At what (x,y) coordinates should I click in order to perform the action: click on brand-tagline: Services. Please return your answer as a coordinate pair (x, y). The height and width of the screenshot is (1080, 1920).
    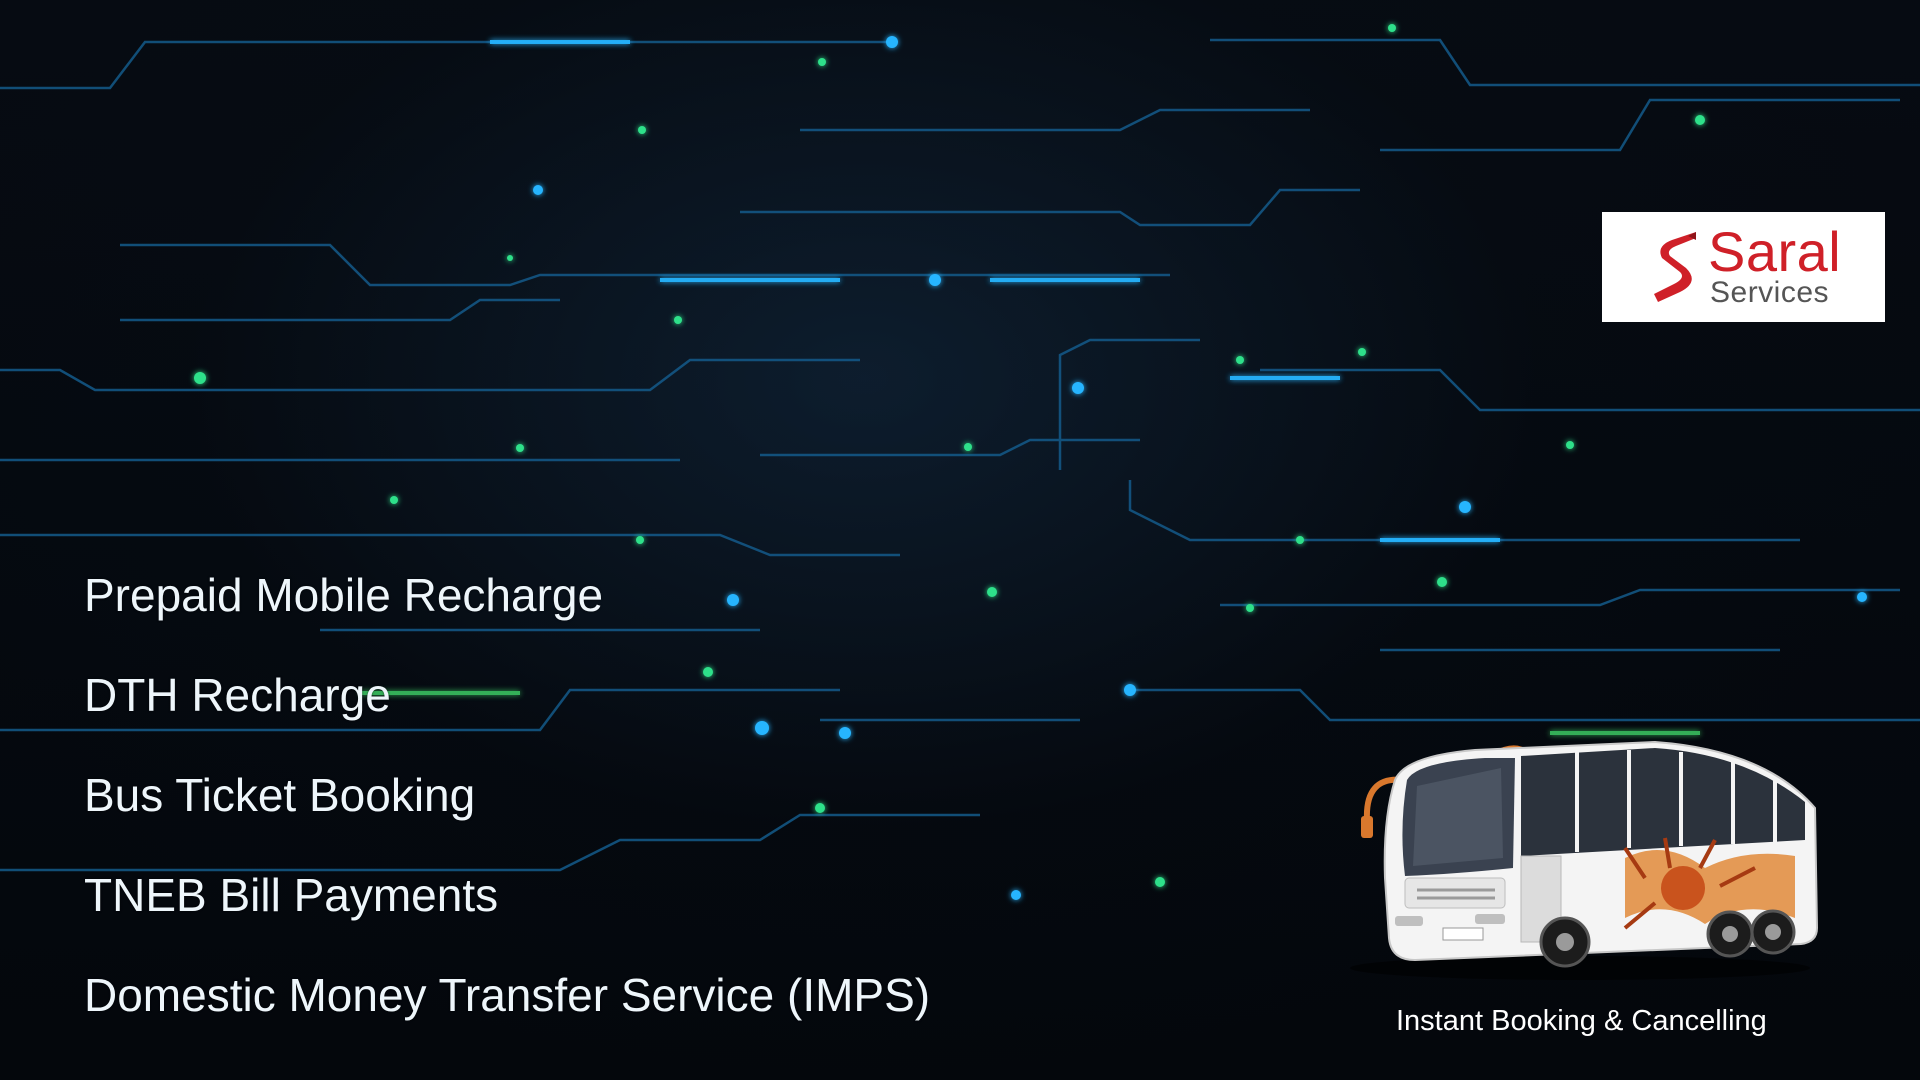
    Looking at the image, I should click on (1770, 292).